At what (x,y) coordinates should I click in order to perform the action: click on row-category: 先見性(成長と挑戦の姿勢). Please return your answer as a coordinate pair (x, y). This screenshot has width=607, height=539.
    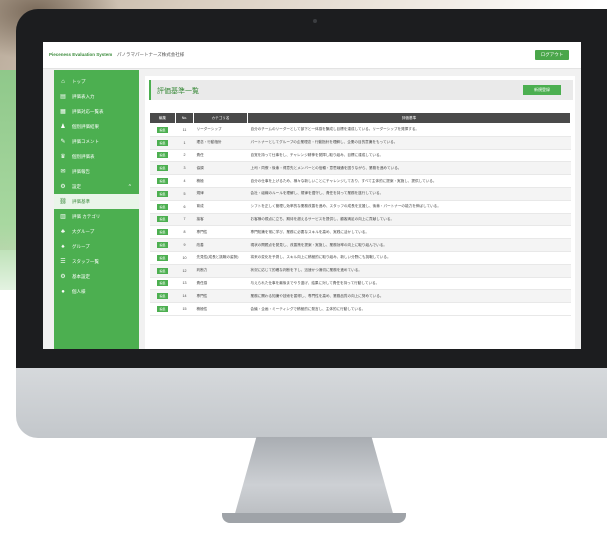
    Looking at the image, I should click on (220, 258).